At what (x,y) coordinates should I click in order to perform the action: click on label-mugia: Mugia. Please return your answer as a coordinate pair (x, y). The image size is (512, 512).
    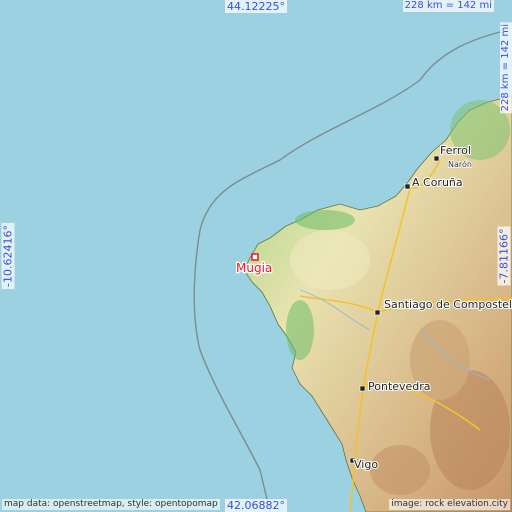
    Looking at the image, I should click on (254, 268).